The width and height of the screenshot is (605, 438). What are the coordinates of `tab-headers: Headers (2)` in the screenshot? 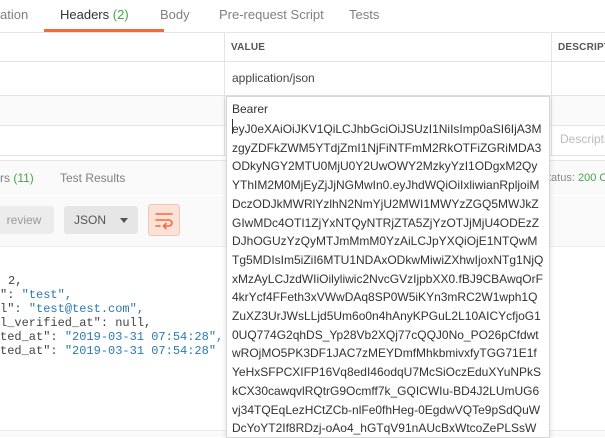 It's located at (94, 15).